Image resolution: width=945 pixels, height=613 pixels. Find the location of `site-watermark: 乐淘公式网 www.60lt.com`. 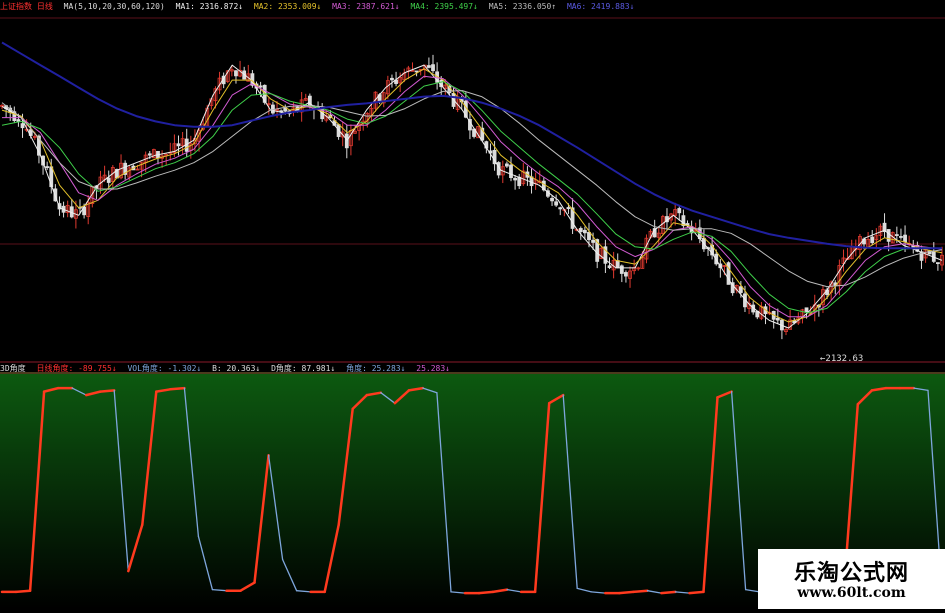

site-watermark: 乐淘公式网 www.60lt.com is located at coordinates (851, 579).